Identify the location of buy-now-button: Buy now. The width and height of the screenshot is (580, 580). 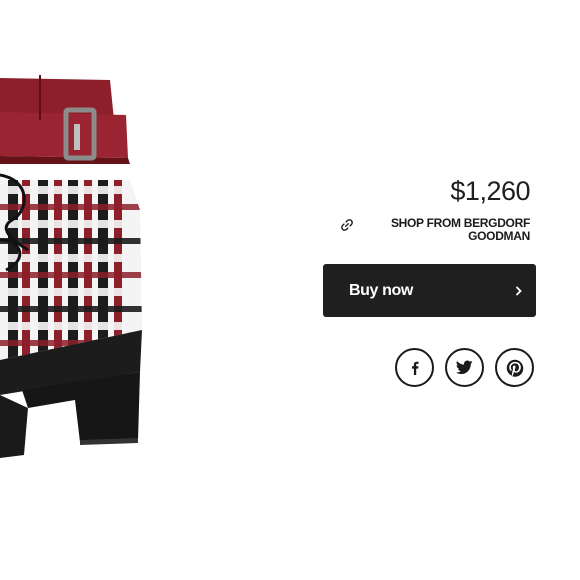
(429, 290).